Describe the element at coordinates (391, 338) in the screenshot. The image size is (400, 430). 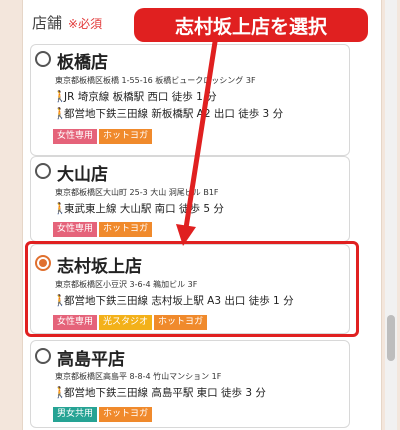
I see `scrollbar-thumb` at that location.